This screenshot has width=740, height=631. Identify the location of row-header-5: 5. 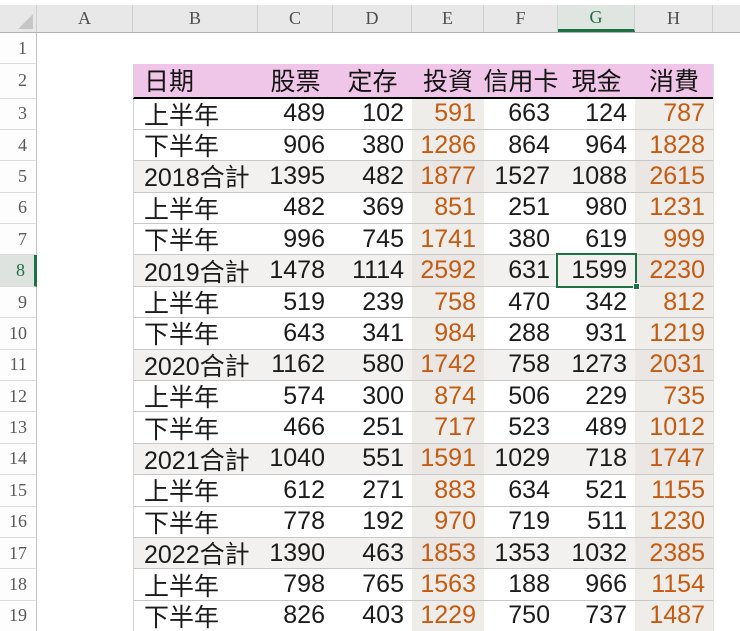
(18, 177).